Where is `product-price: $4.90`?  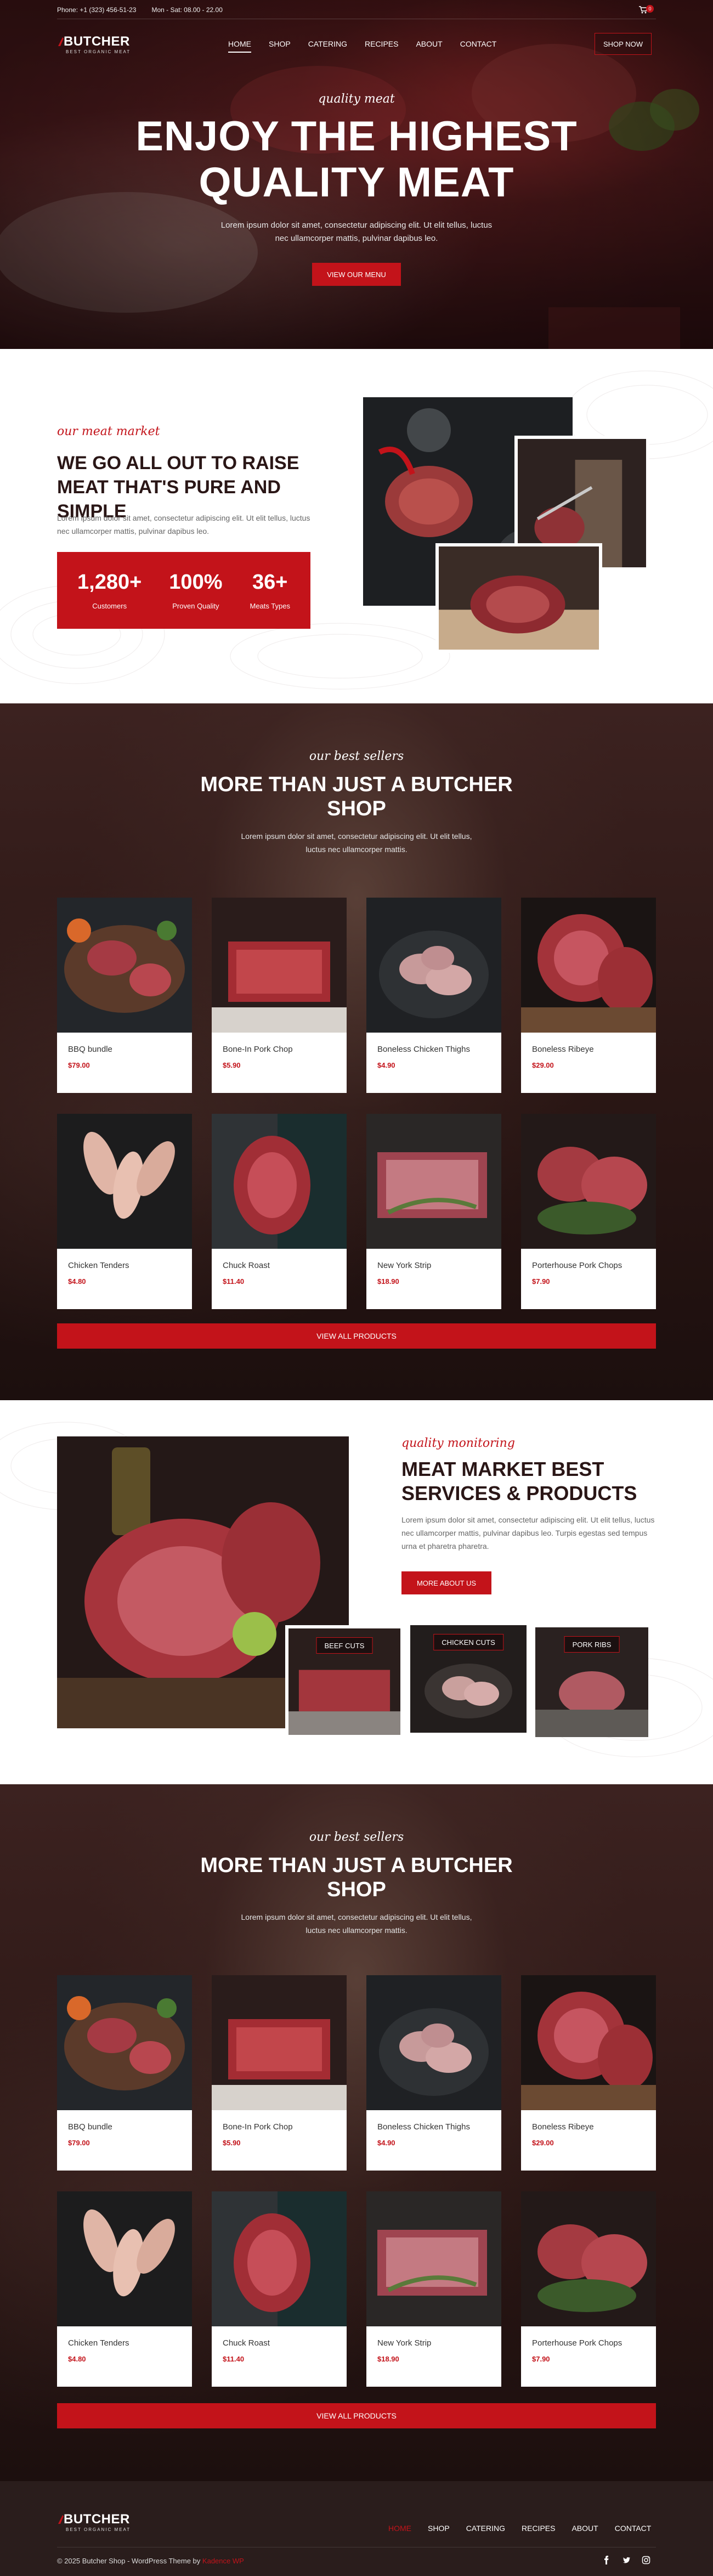
product-price: $4.90 is located at coordinates (386, 1065).